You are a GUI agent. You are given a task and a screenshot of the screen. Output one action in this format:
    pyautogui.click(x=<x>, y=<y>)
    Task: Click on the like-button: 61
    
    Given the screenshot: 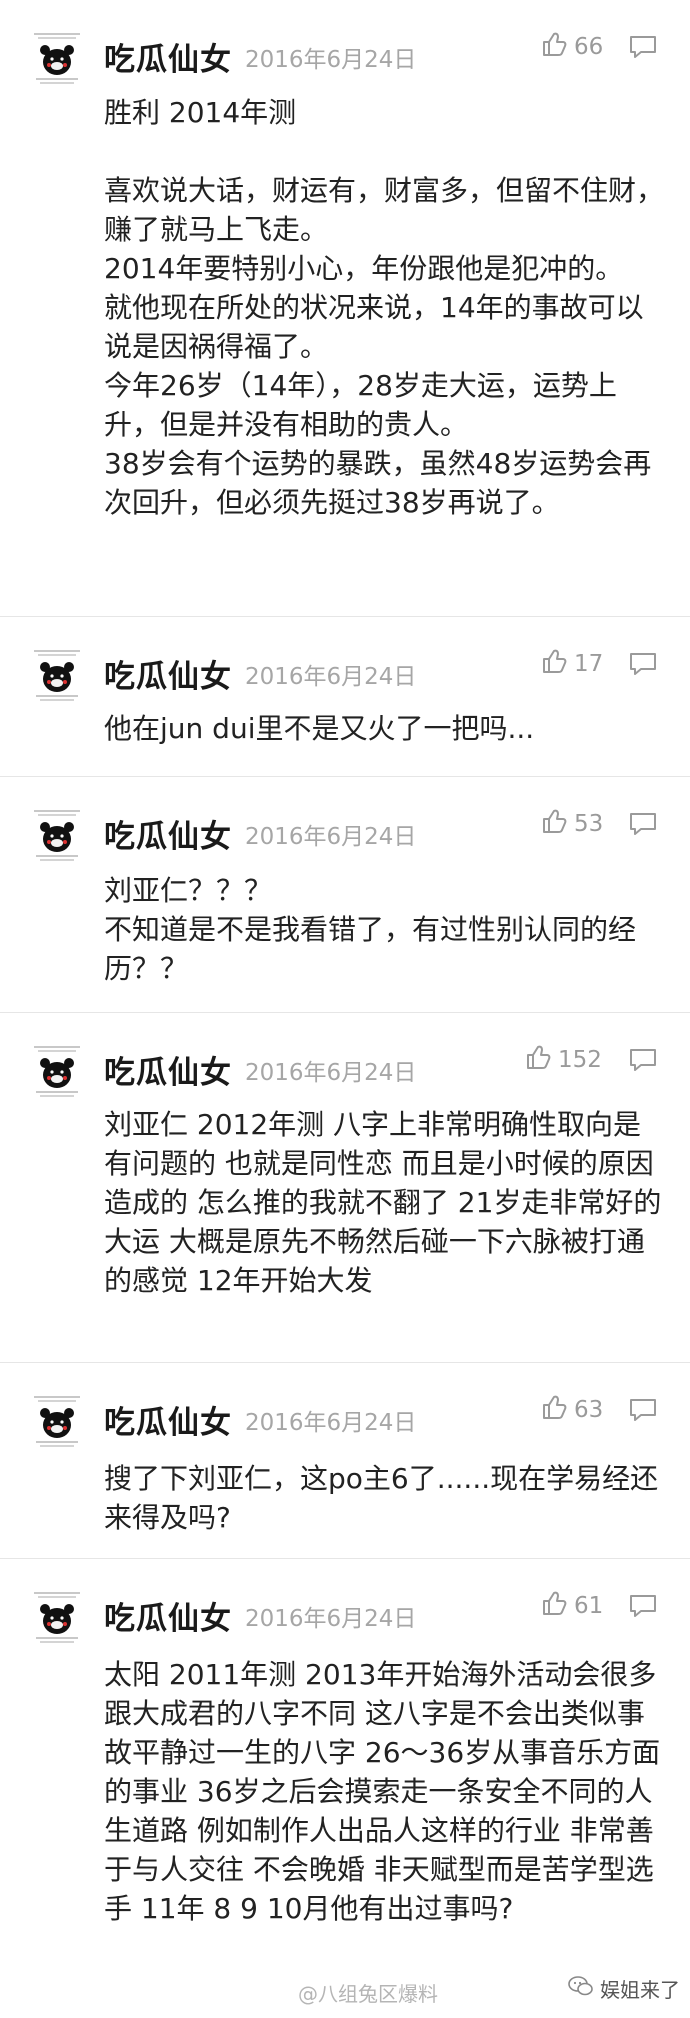 What is the action you would take?
    pyautogui.click(x=571, y=1606)
    